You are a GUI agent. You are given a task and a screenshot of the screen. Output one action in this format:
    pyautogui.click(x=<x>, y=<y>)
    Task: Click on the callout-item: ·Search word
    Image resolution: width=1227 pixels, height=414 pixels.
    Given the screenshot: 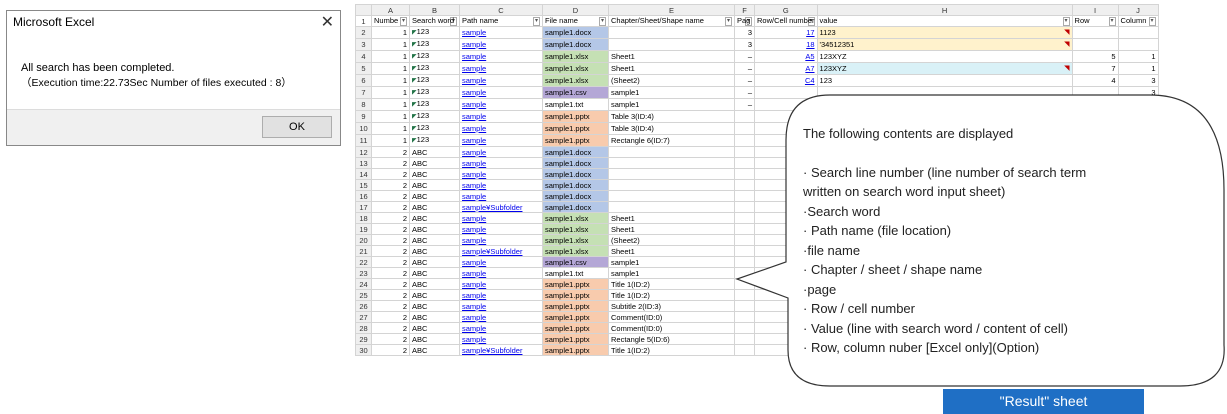 What is the action you would take?
    pyautogui.click(x=842, y=211)
    